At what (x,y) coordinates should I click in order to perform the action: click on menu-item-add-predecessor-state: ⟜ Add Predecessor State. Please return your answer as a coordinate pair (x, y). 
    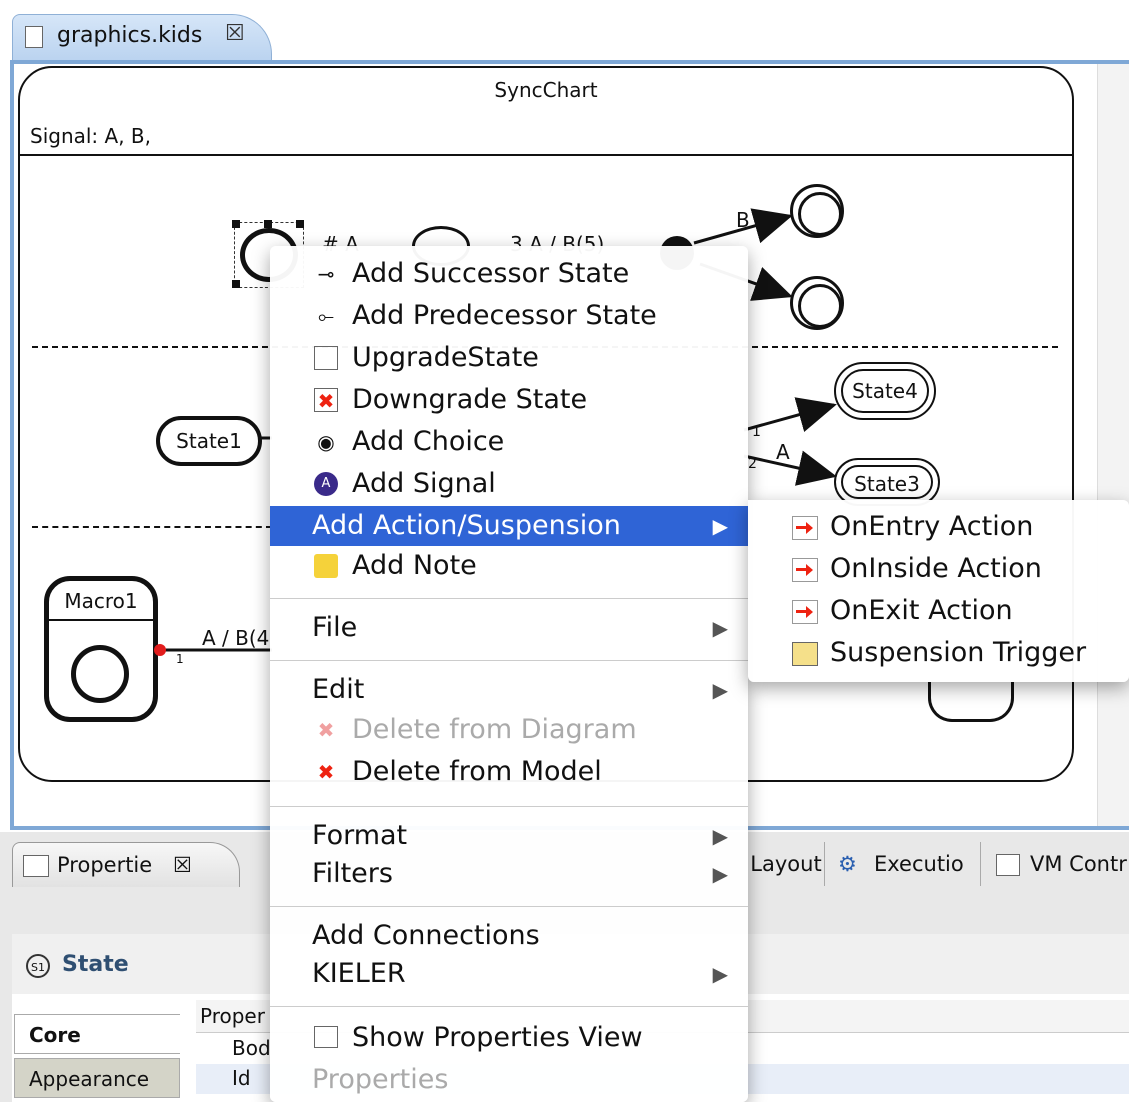
    Looking at the image, I should click on (509, 316).